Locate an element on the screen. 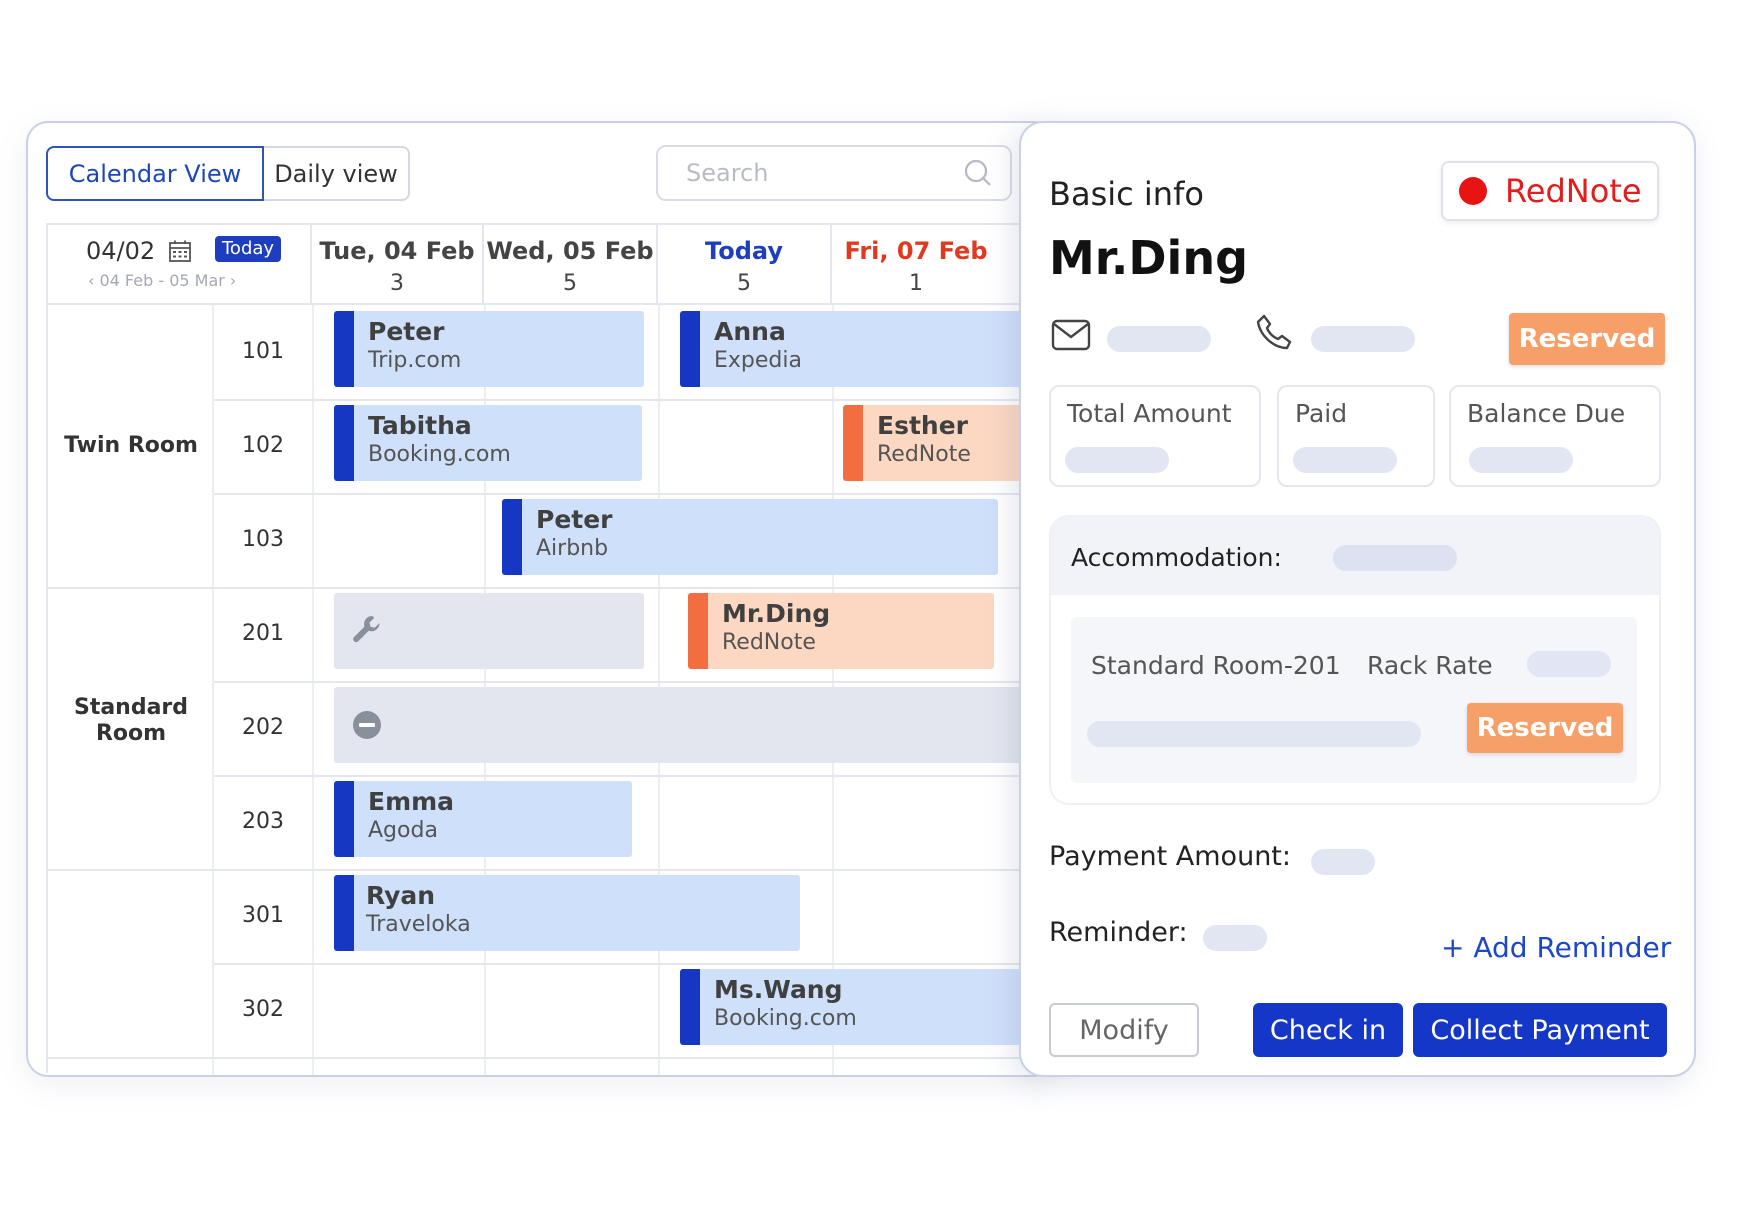 This screenshot has width=1744, height=1215. calendar-view-button: Calendar View is located at coordinates (155, 173).